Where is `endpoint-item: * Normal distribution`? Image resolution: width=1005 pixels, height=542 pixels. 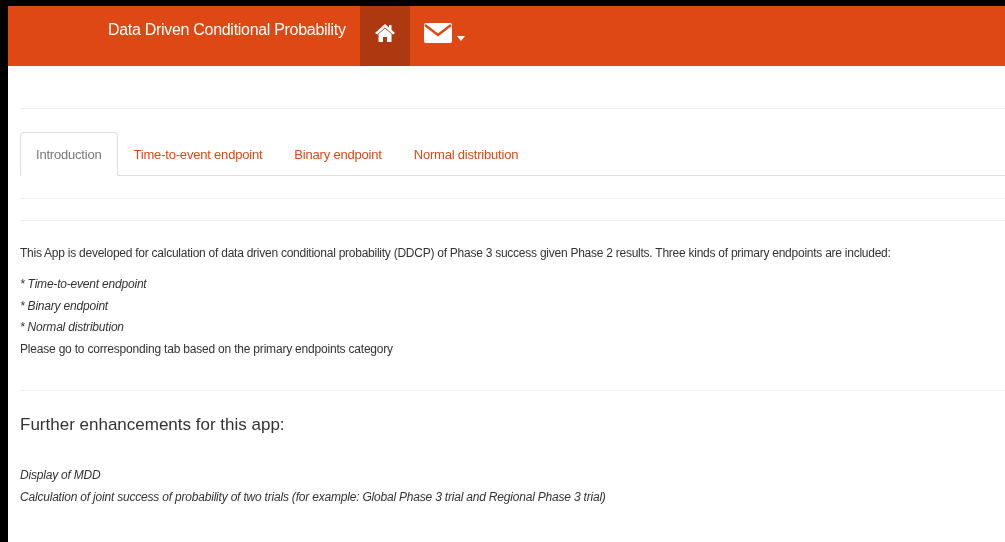
endpoint-item: * Normal distribution is located at coordinates (72, 327).